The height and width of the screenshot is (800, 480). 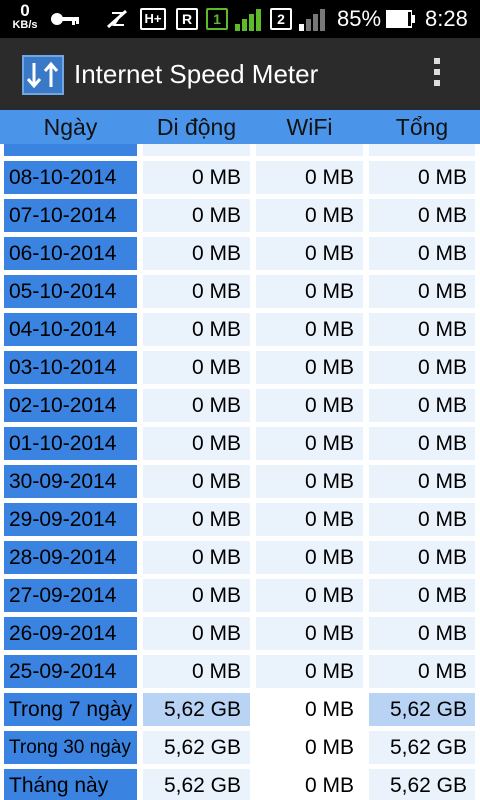 I want to click on vibrate-off-icon, so click(x=117, y=19).